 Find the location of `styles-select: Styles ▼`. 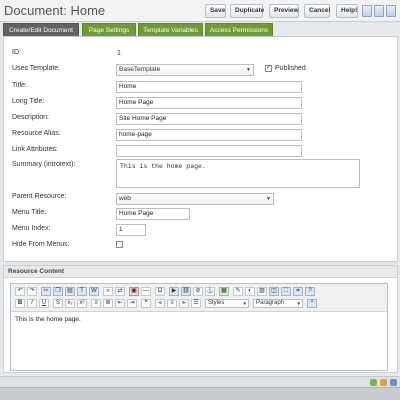

styles-select: Styles ▼ is located at coordinates (227, 303).